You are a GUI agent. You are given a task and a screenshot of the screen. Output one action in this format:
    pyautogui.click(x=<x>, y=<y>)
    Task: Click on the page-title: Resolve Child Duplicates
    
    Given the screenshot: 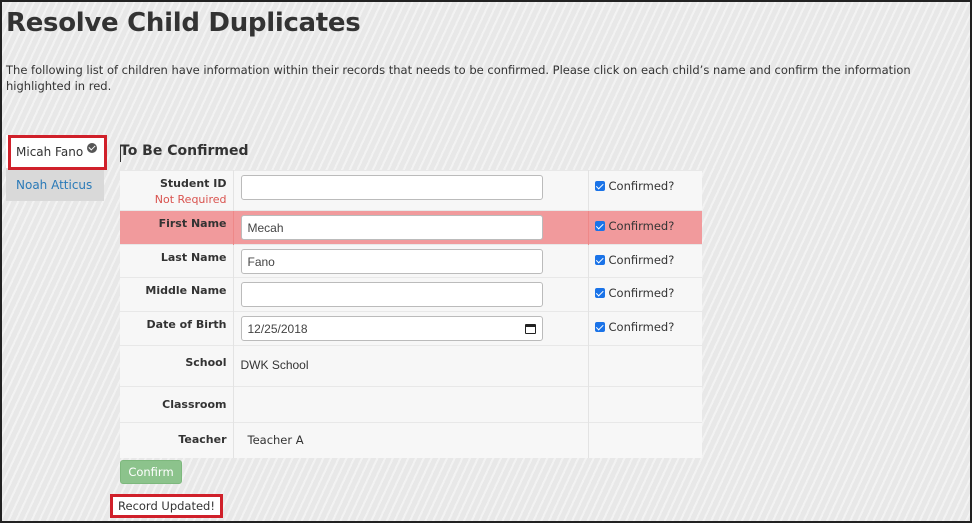 What is the action you would take?
    pyautogui.click(x=183, y=23)
    